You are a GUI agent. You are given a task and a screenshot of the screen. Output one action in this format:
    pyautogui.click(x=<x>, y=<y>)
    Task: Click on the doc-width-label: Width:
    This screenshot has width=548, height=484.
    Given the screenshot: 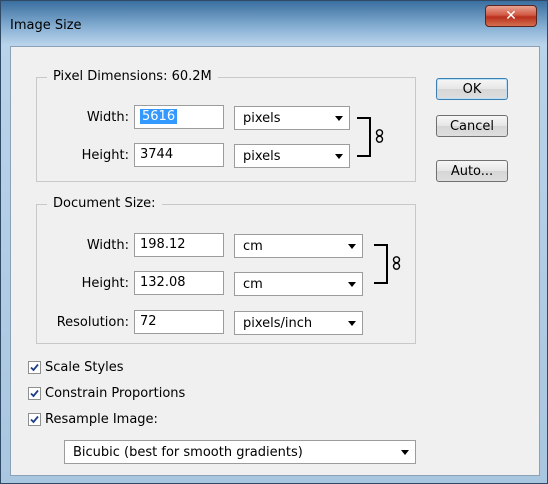 What is the action you would take?
    pyautogui.click(x=107, y=245)
    